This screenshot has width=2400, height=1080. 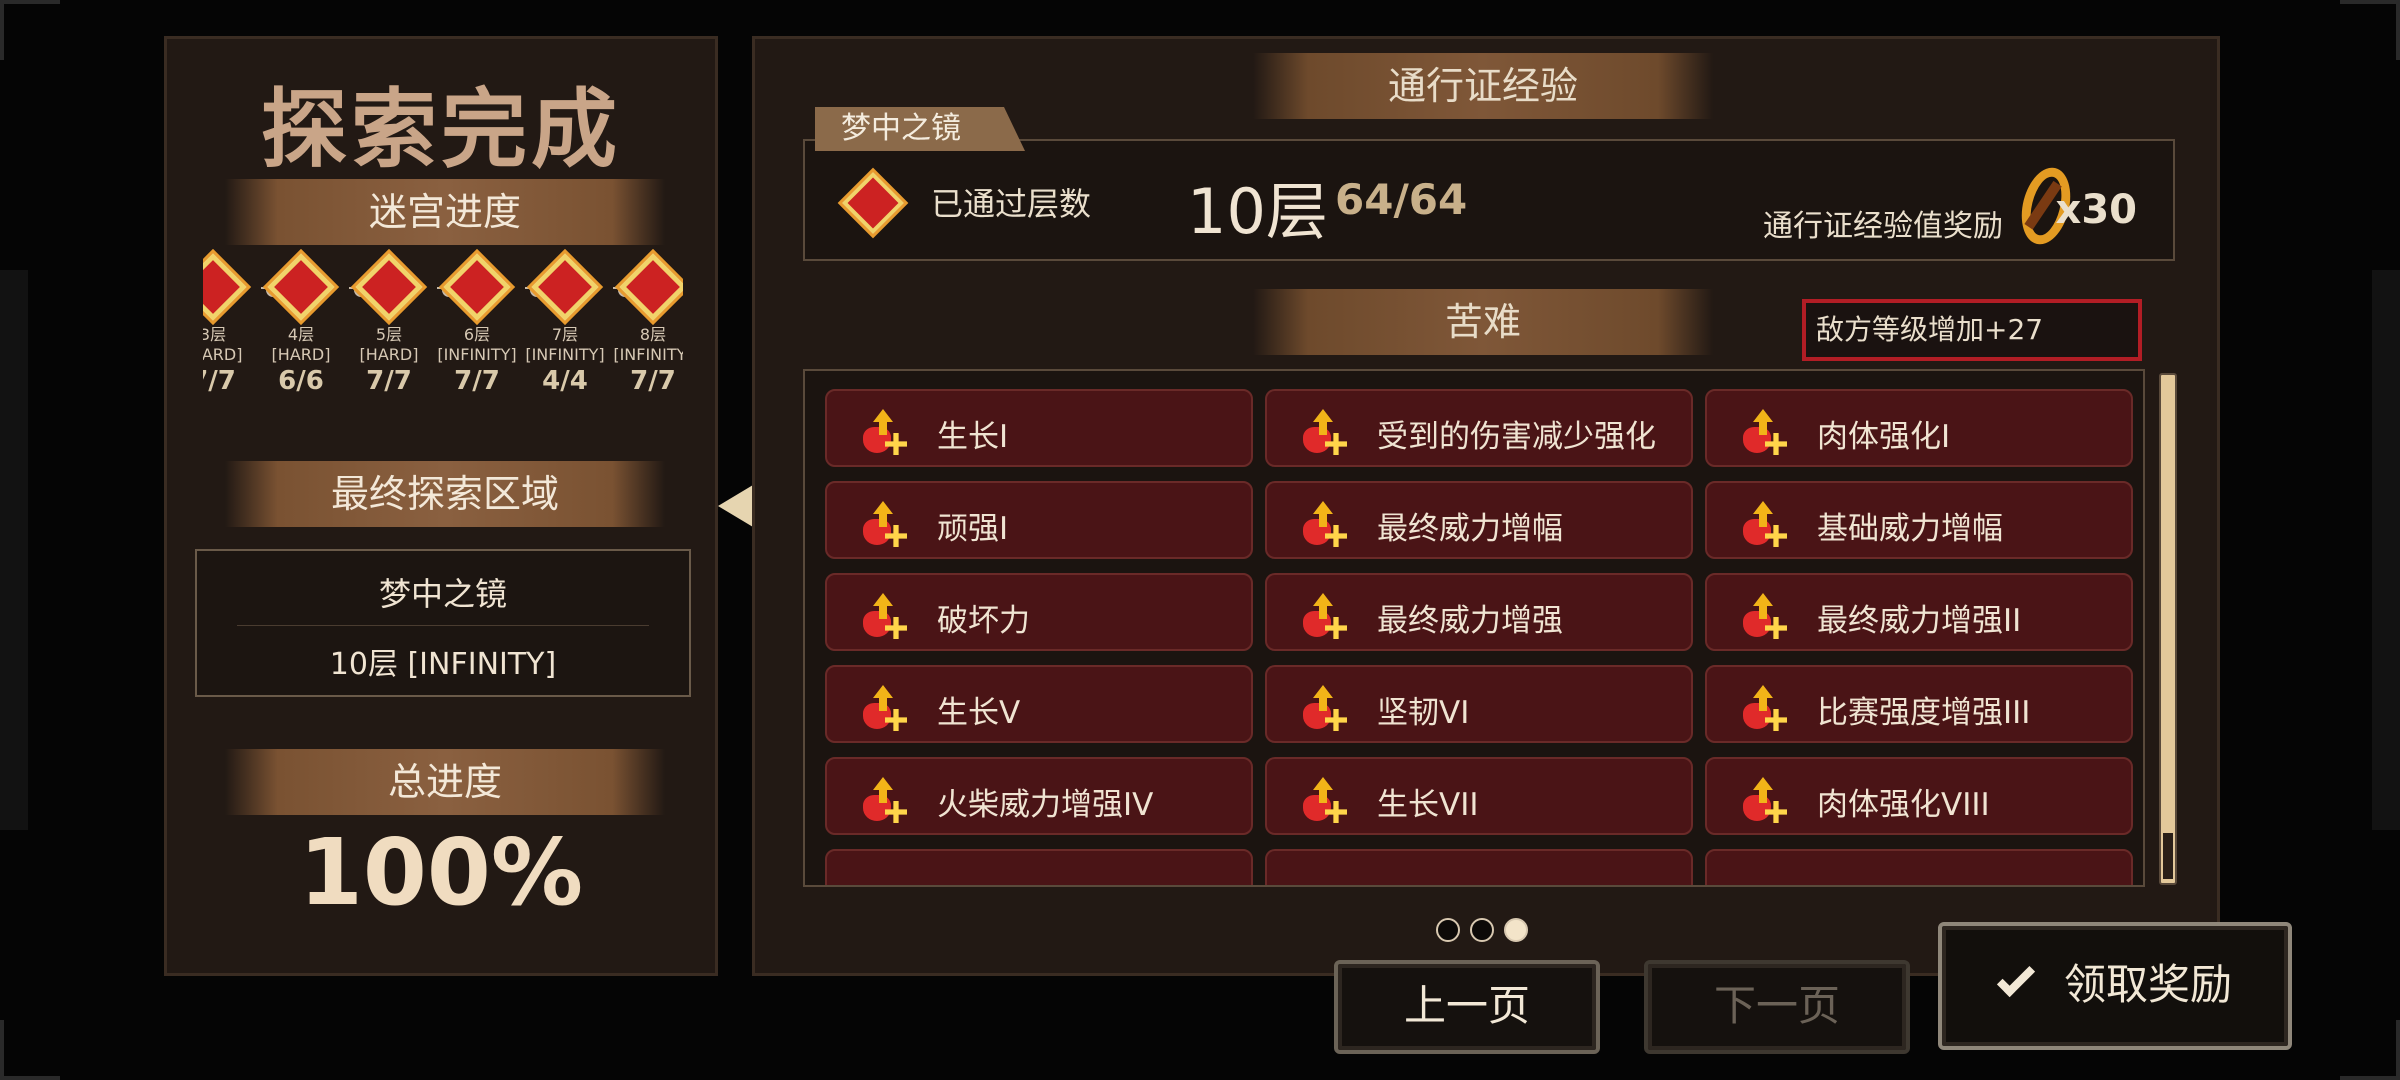 I want to click on frame-corner-top-left, so click(x=30, y=30).